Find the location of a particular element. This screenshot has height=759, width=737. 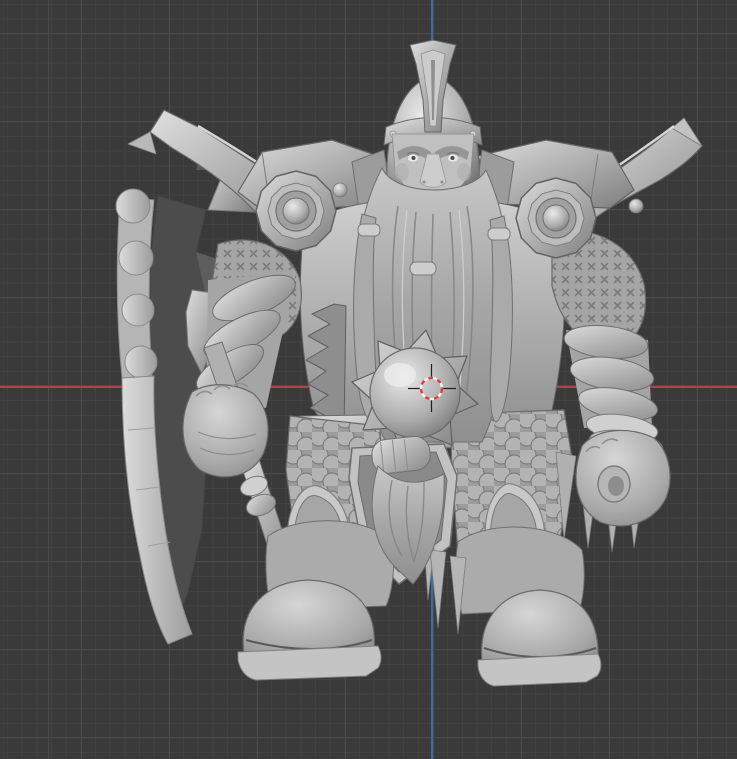

right-boot-sole is located at coordinates (539, 670).